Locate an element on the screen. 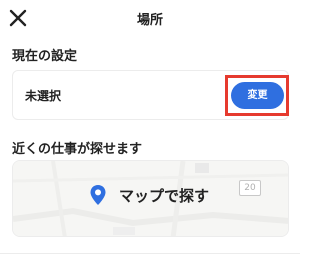 The width and height of the screenshot is (320, 258). map-pin-icon is located at coordinates (98, 195).